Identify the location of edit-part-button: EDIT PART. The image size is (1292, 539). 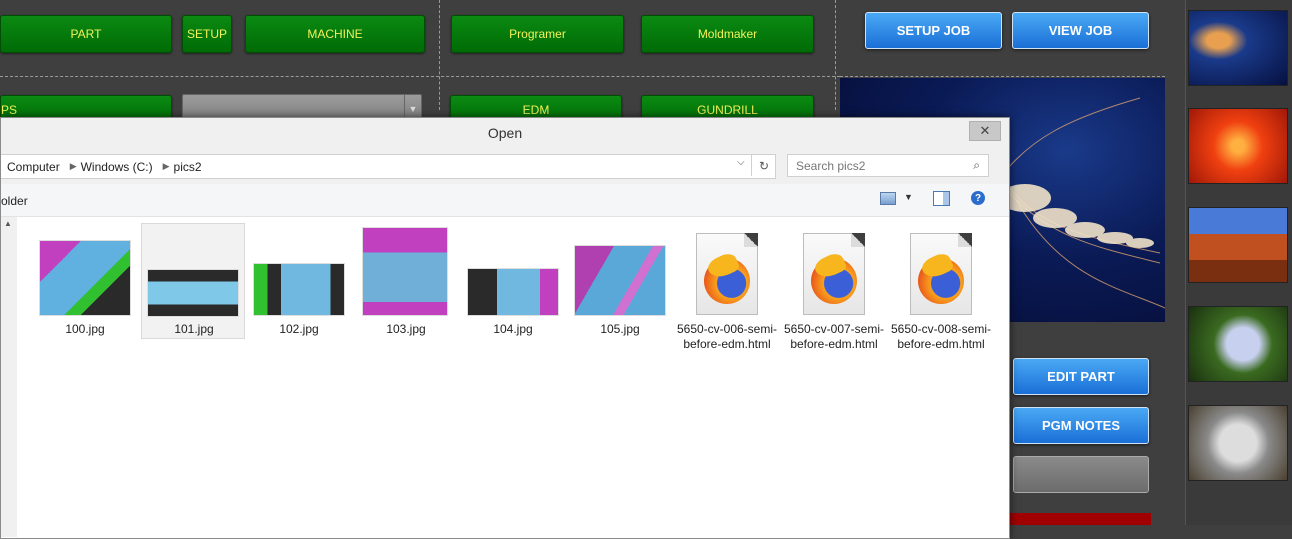
(1081, 376).